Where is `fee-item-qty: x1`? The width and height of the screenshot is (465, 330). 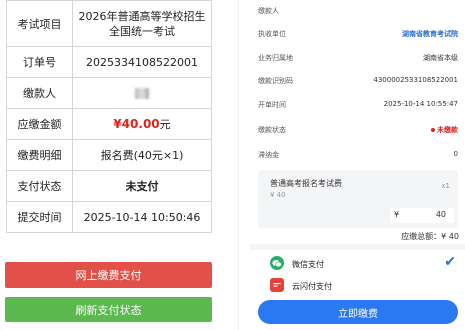 fee-item-qty: x1 is located at coordinates (445, 186).